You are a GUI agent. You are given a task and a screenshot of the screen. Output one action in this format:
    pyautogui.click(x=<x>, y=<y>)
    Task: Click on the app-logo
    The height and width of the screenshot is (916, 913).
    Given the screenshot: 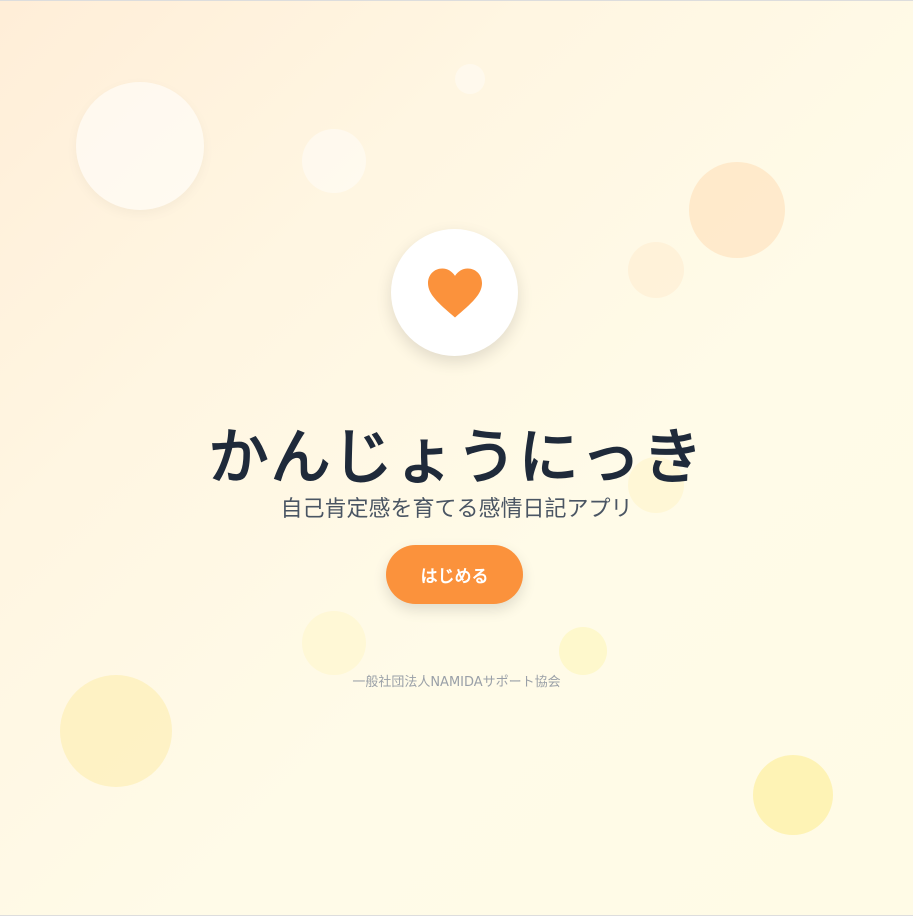 What is the action you would take?
    pyautogui.click(x=454, y=292)
    